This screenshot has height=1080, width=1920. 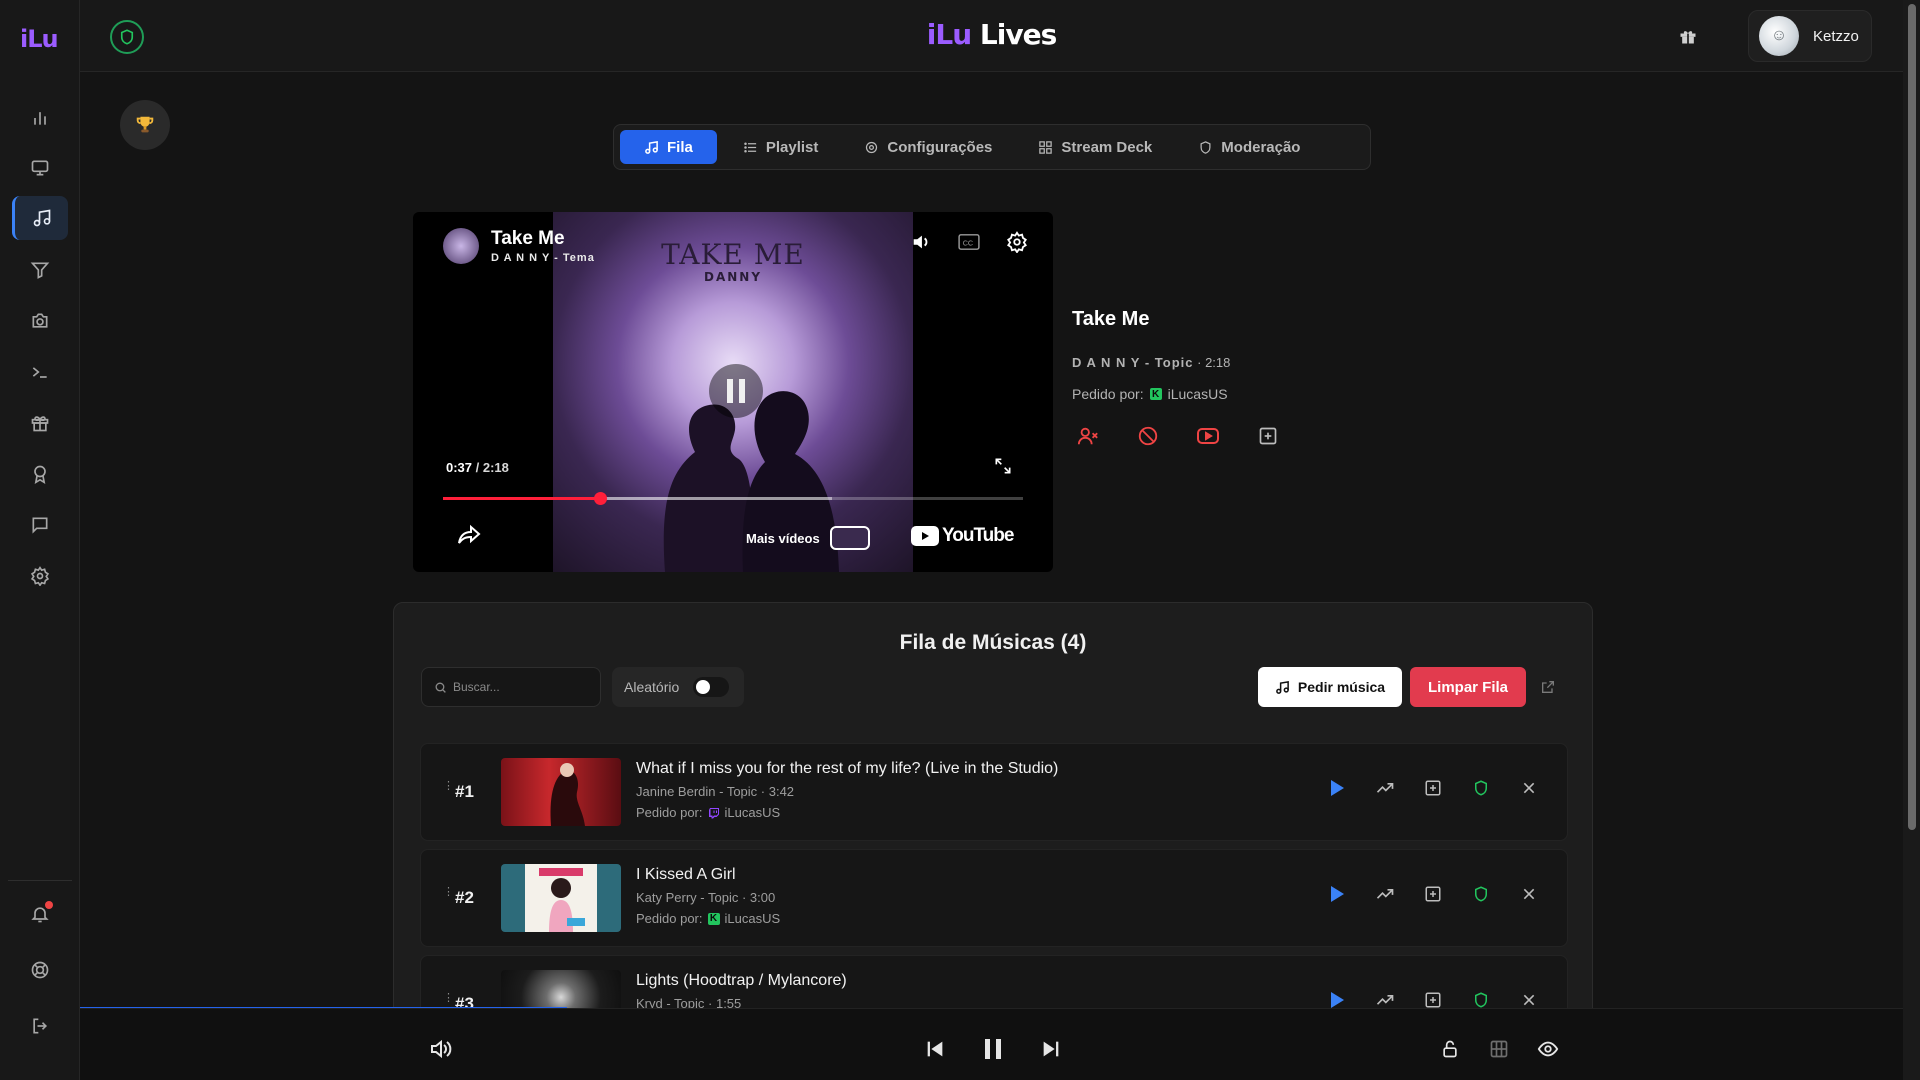 What do you see at coordinates (543, 258) in the screenshot?
I see `video-channel: D A N N Y - Tema` at bounding box center [543, 258].